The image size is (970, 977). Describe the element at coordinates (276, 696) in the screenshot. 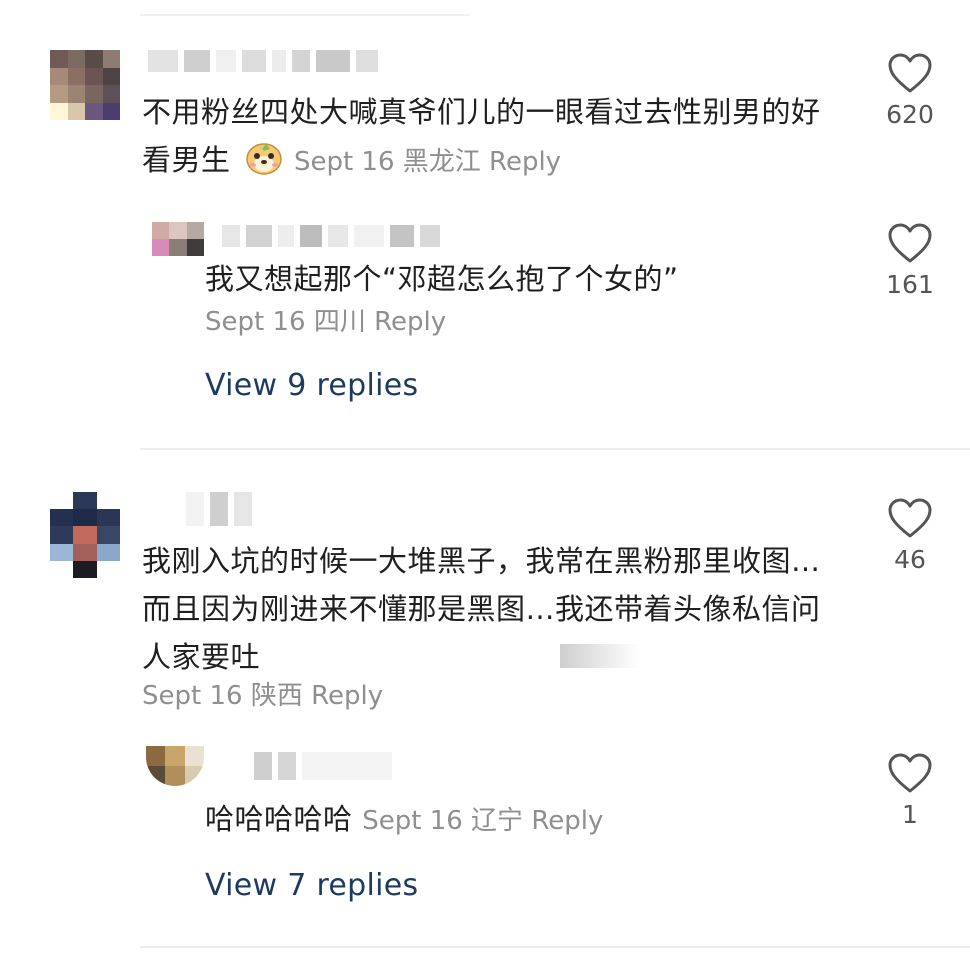

I see `comment-location: 陕西` at that location.